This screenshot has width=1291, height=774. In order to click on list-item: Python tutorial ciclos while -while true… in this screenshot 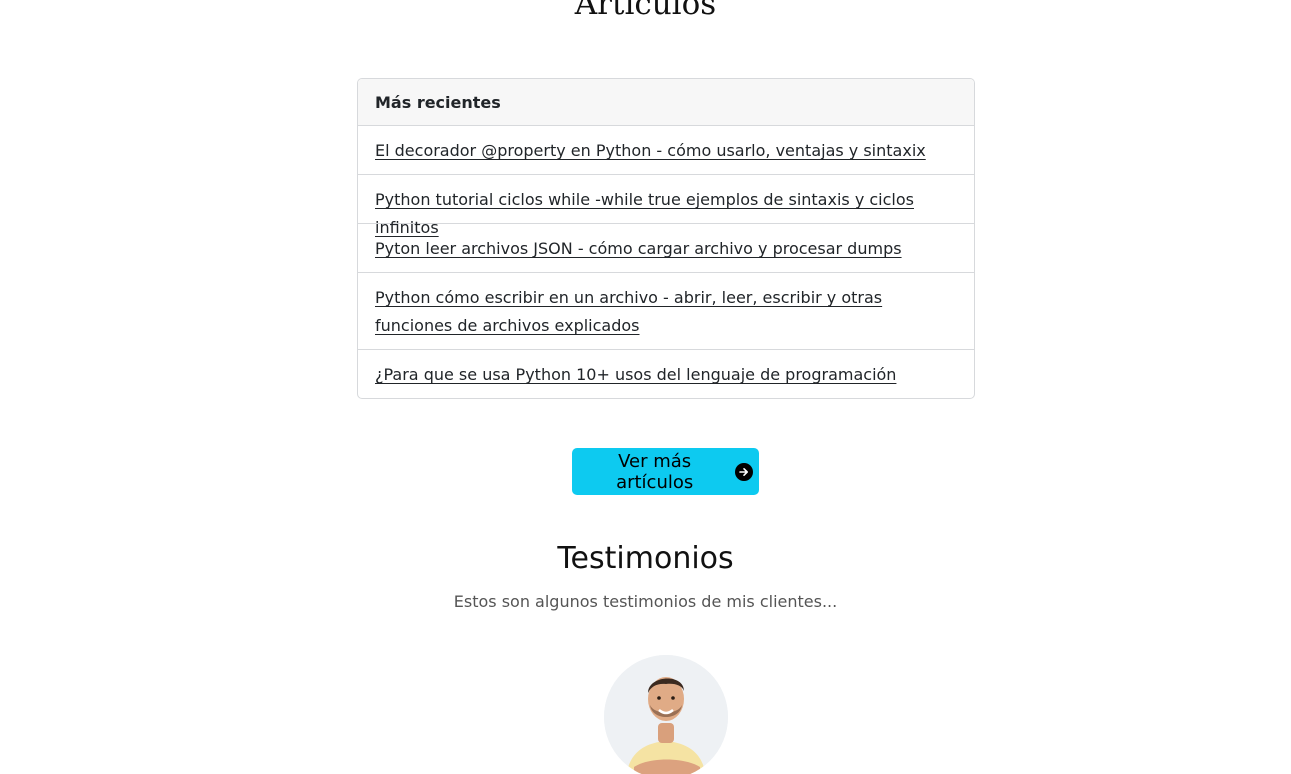, I will do `click(666, 206)`.